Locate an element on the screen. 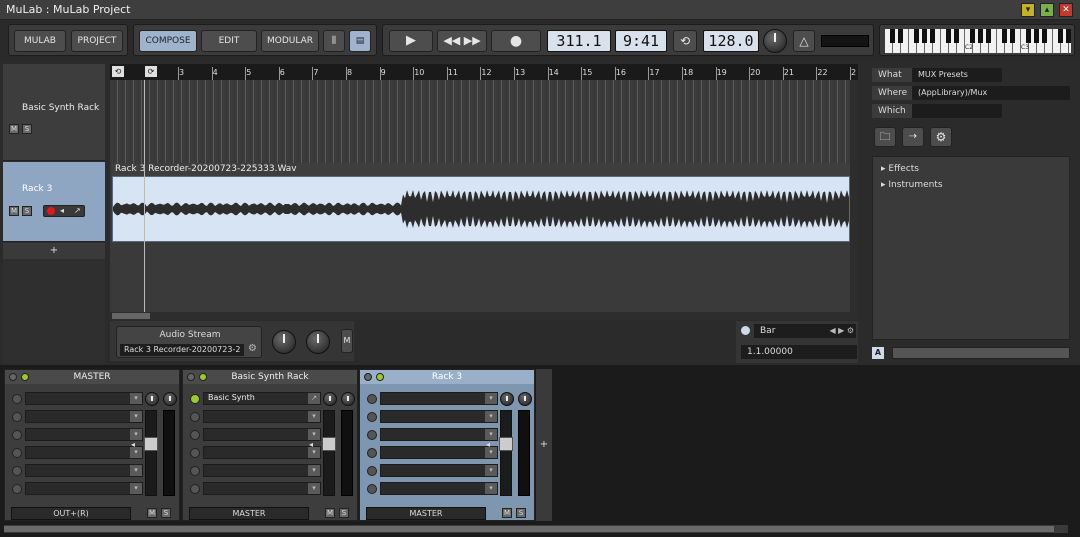  modular-button: MODULAR is located at coordinates (290, 41).